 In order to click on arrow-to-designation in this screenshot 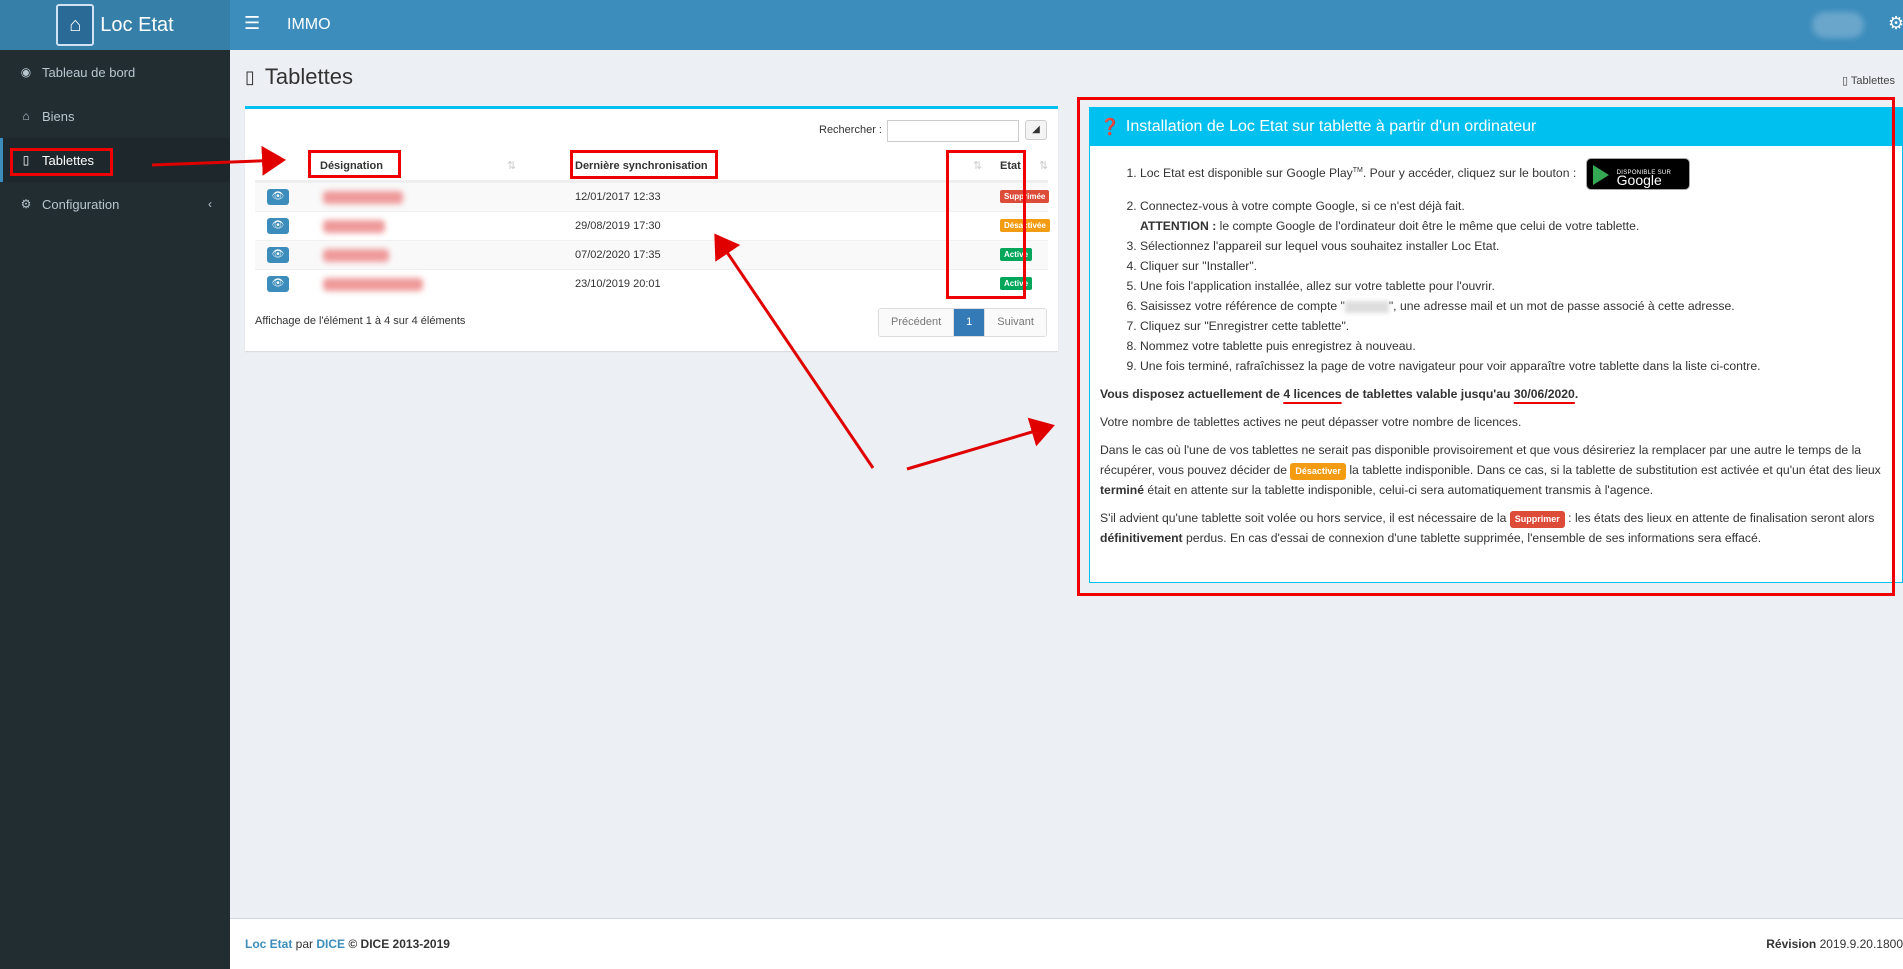, I will do `click(218, 160)`.